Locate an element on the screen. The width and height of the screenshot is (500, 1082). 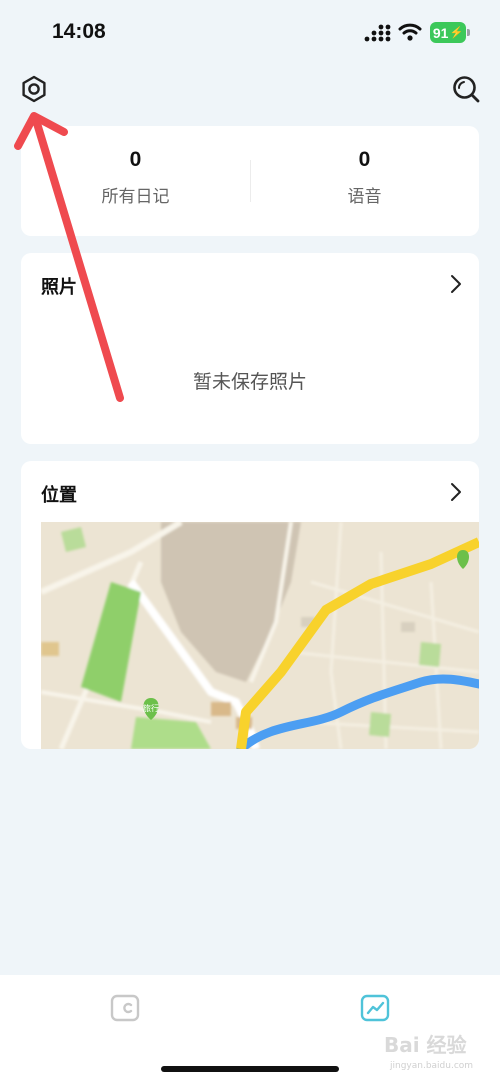
map-poi-label: 旅行 is located at coordinates (151, 708).